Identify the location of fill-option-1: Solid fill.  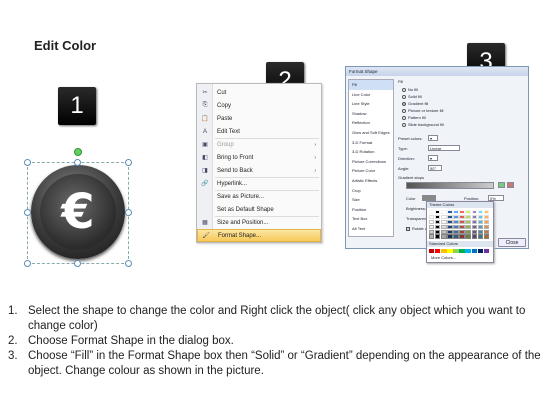
(412, 96).